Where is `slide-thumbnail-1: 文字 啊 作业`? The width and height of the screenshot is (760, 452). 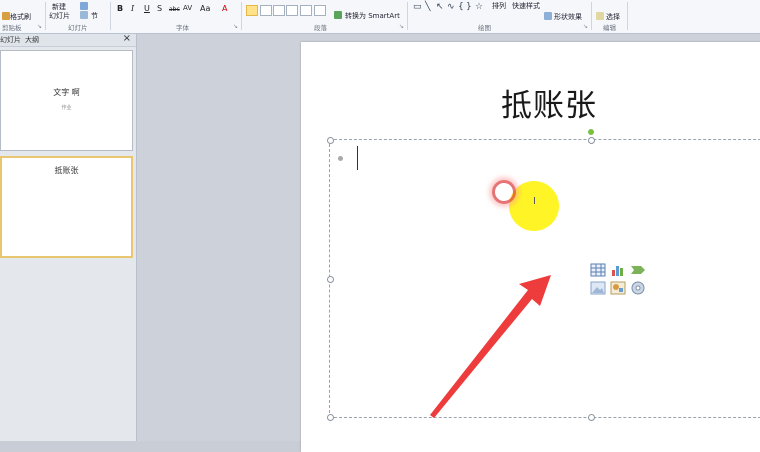 slide-thumbnail-1: 文字 啊 作业 is located at coordinates (66, 100).